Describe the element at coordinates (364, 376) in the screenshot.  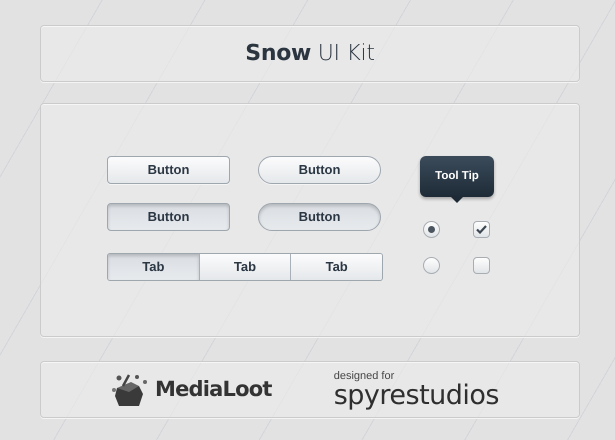
I see `credit-caption: designed for` at that location.